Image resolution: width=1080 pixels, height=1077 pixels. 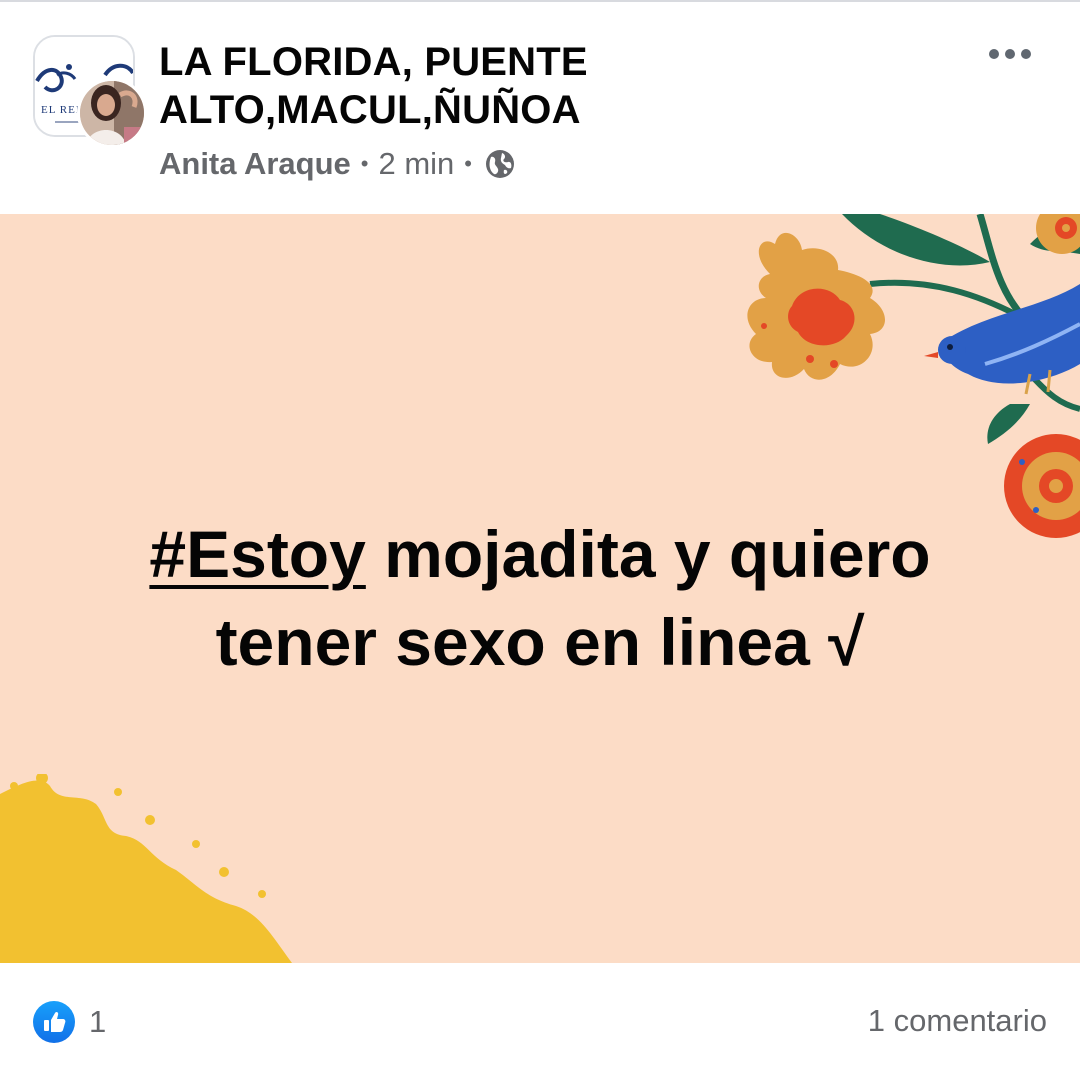 What do you see at coordinates (373, 62) in the screenshot?
I see `group-name-line1: LA FLORIDA, PUENTE` at bounding box center [373, 62].